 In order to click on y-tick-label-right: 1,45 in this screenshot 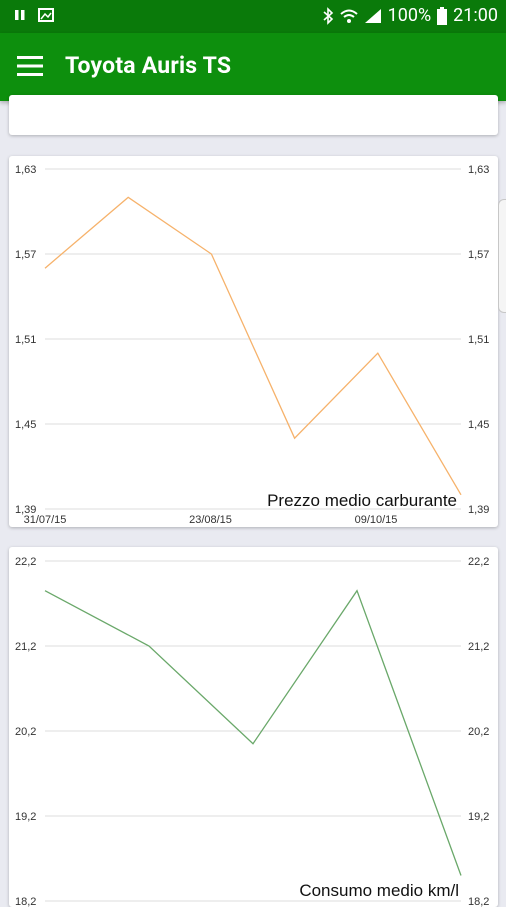, I will do `click(478, 425)`.